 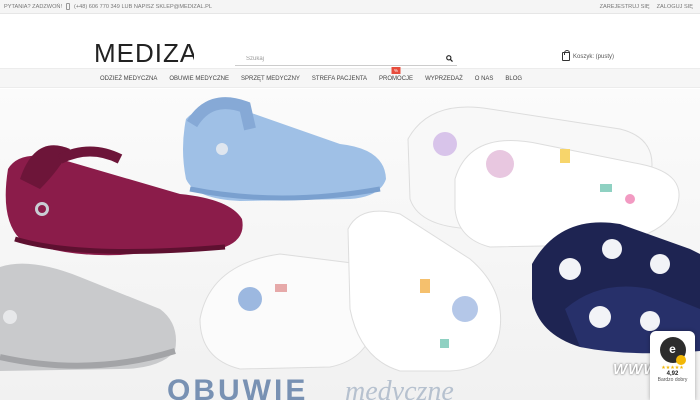 I want to click on nav-label: STREFA PACJENTA, so click(x=339, y=79).